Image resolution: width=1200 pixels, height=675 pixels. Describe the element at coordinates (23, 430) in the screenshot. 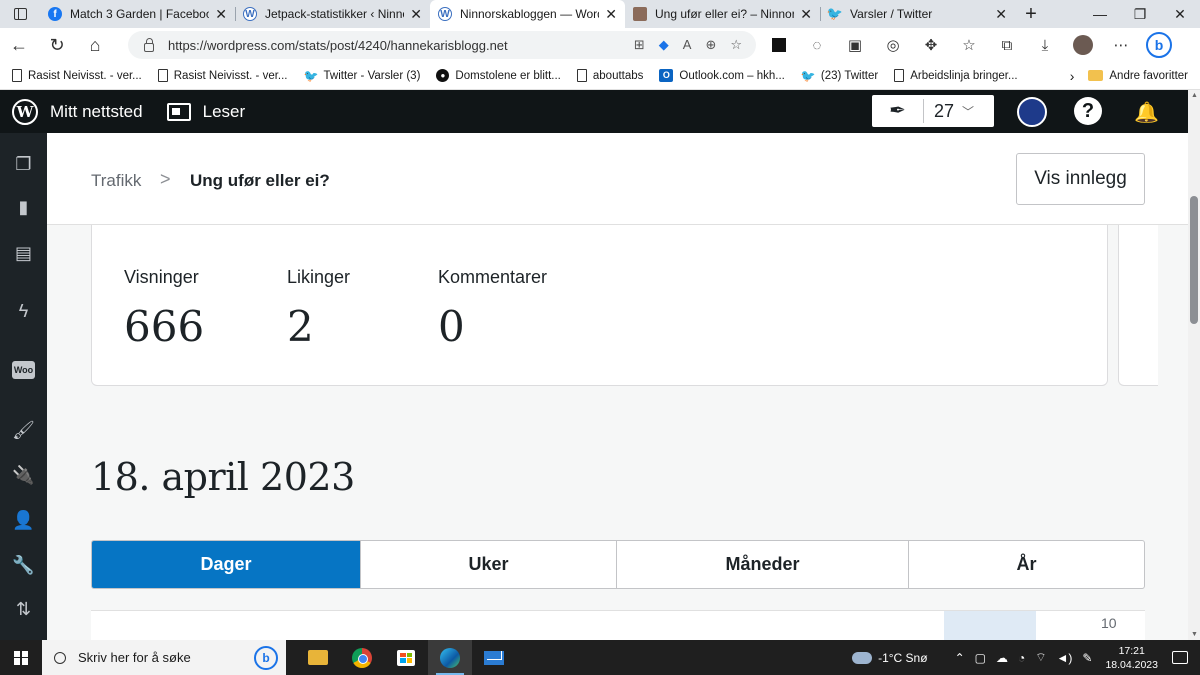

I see `appearance-icon: 🖌` at that location.